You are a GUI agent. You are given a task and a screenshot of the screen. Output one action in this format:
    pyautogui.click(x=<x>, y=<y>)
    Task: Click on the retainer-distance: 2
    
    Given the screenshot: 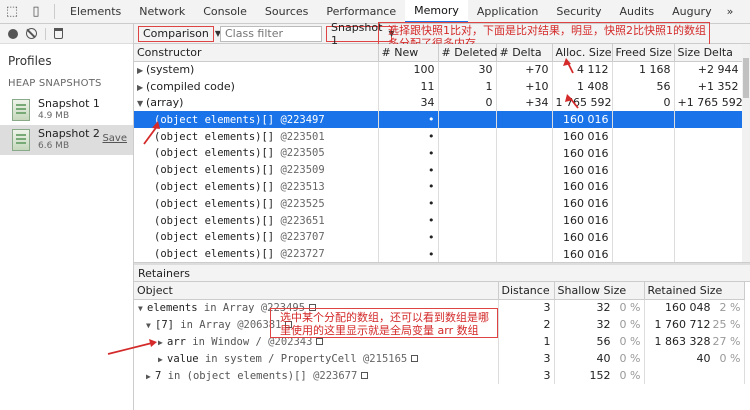 What is the action you would take?
    pyautogui.click(x=526, y=324)
    